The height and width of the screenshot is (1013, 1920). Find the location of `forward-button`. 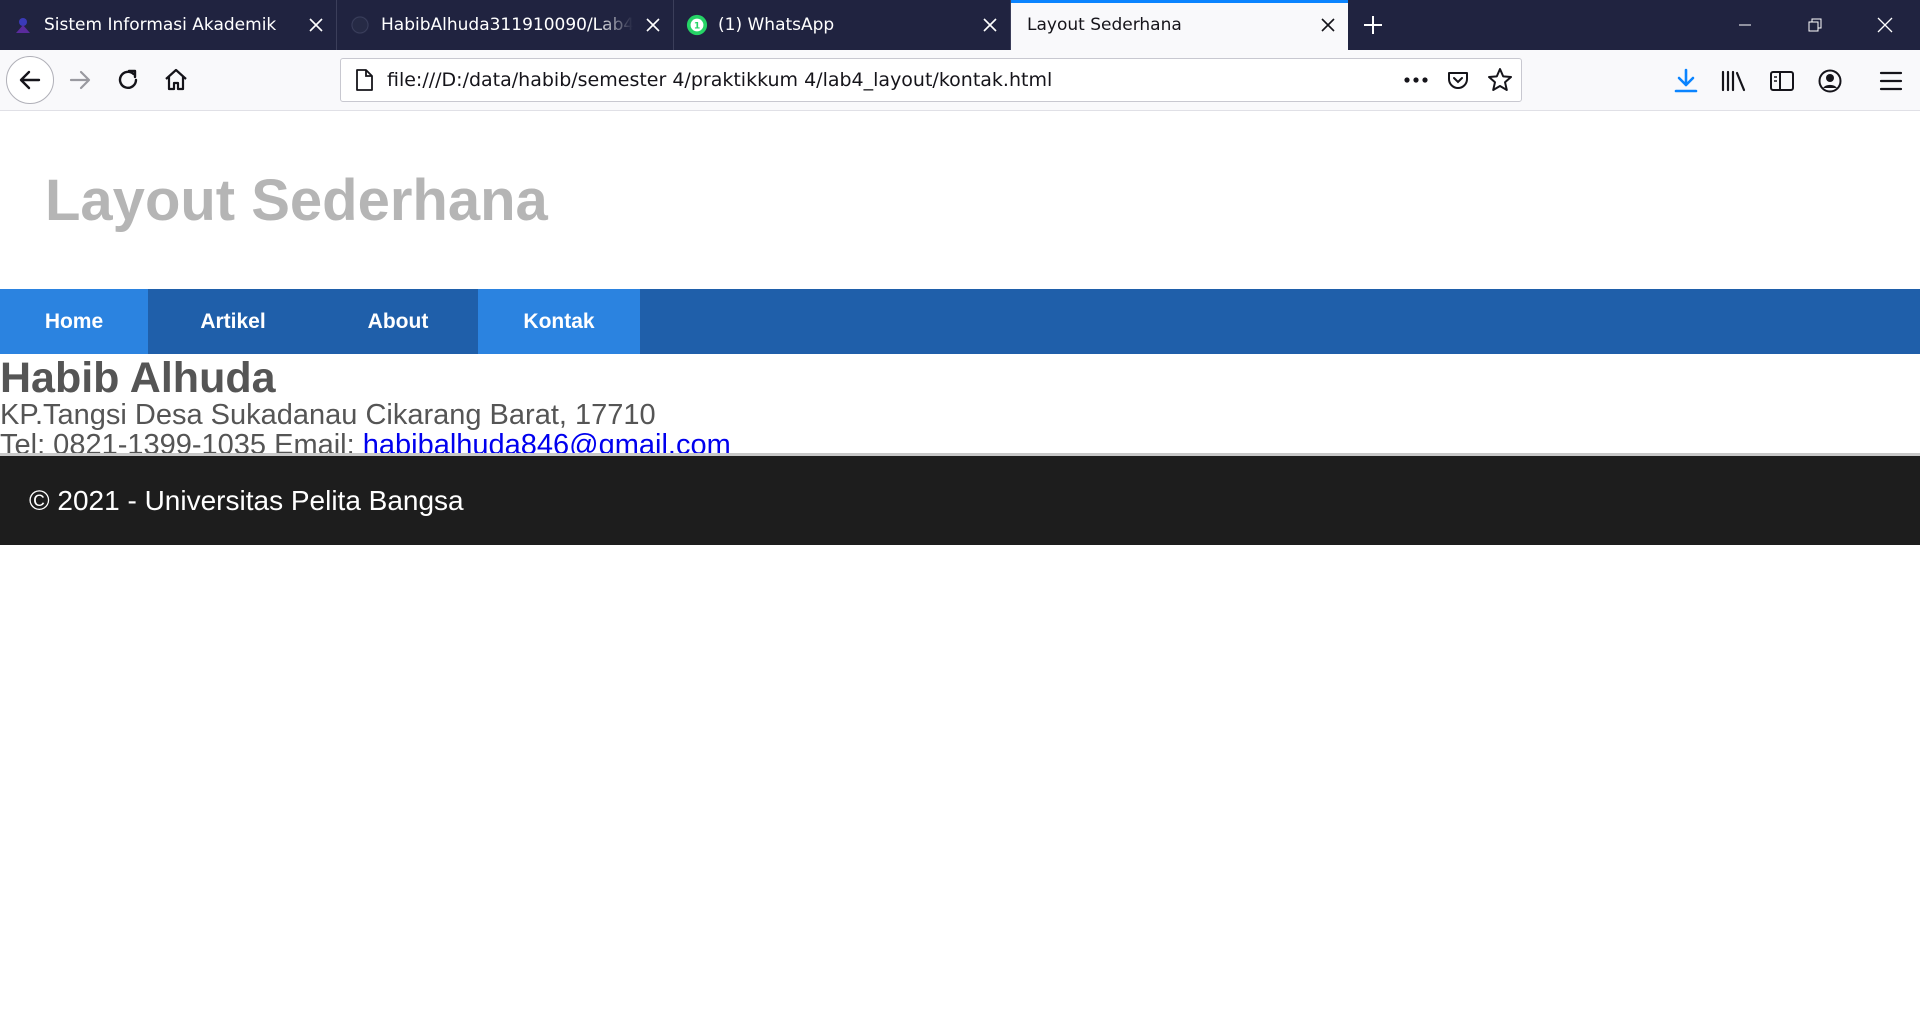

forward-button is located at coordinates (80, 80).